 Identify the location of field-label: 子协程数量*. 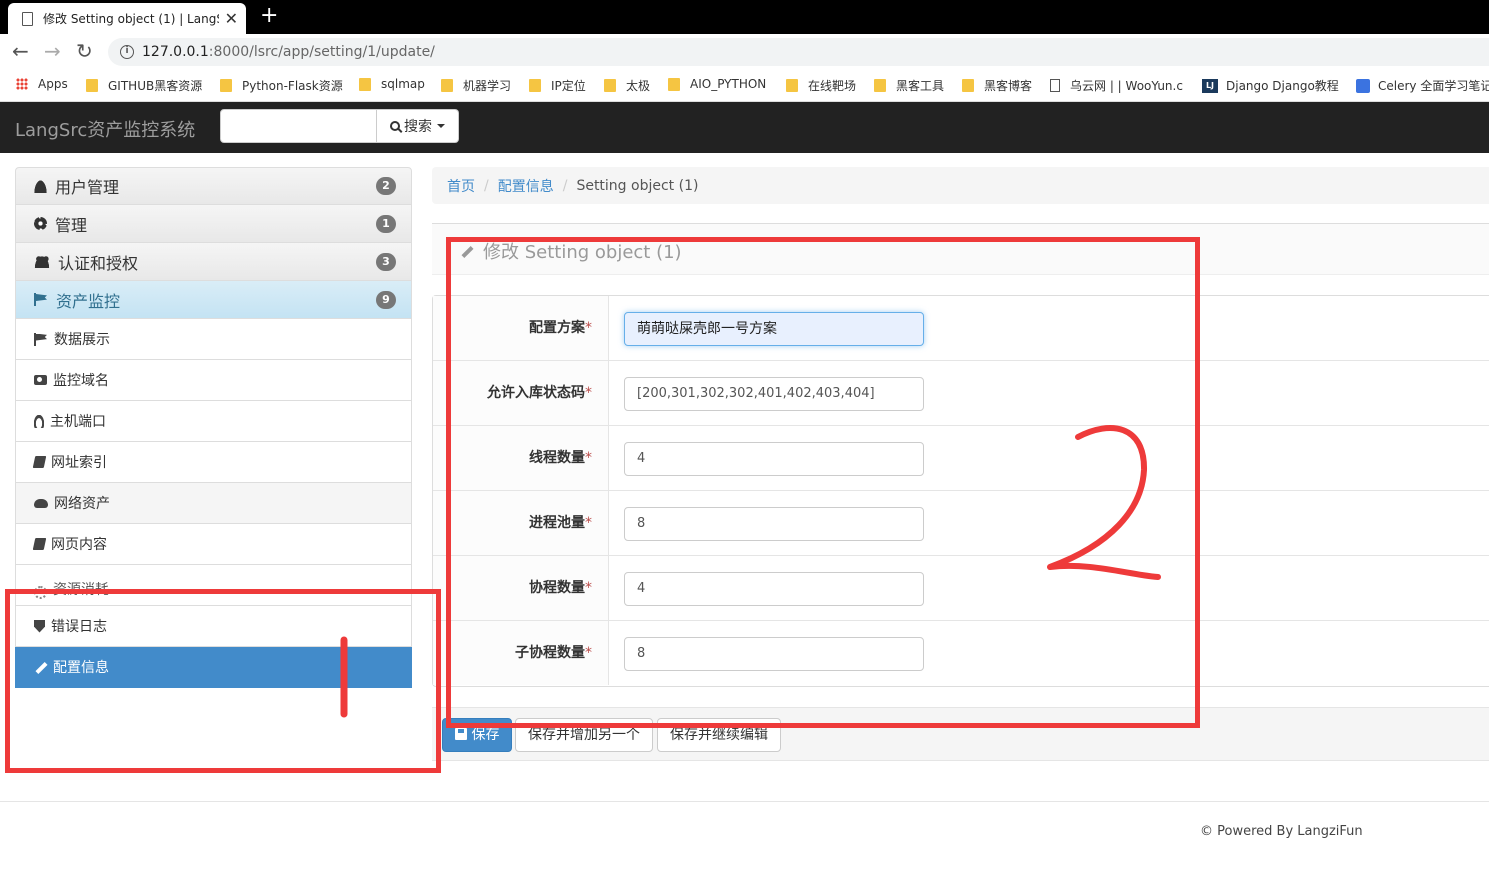
(521, 653).